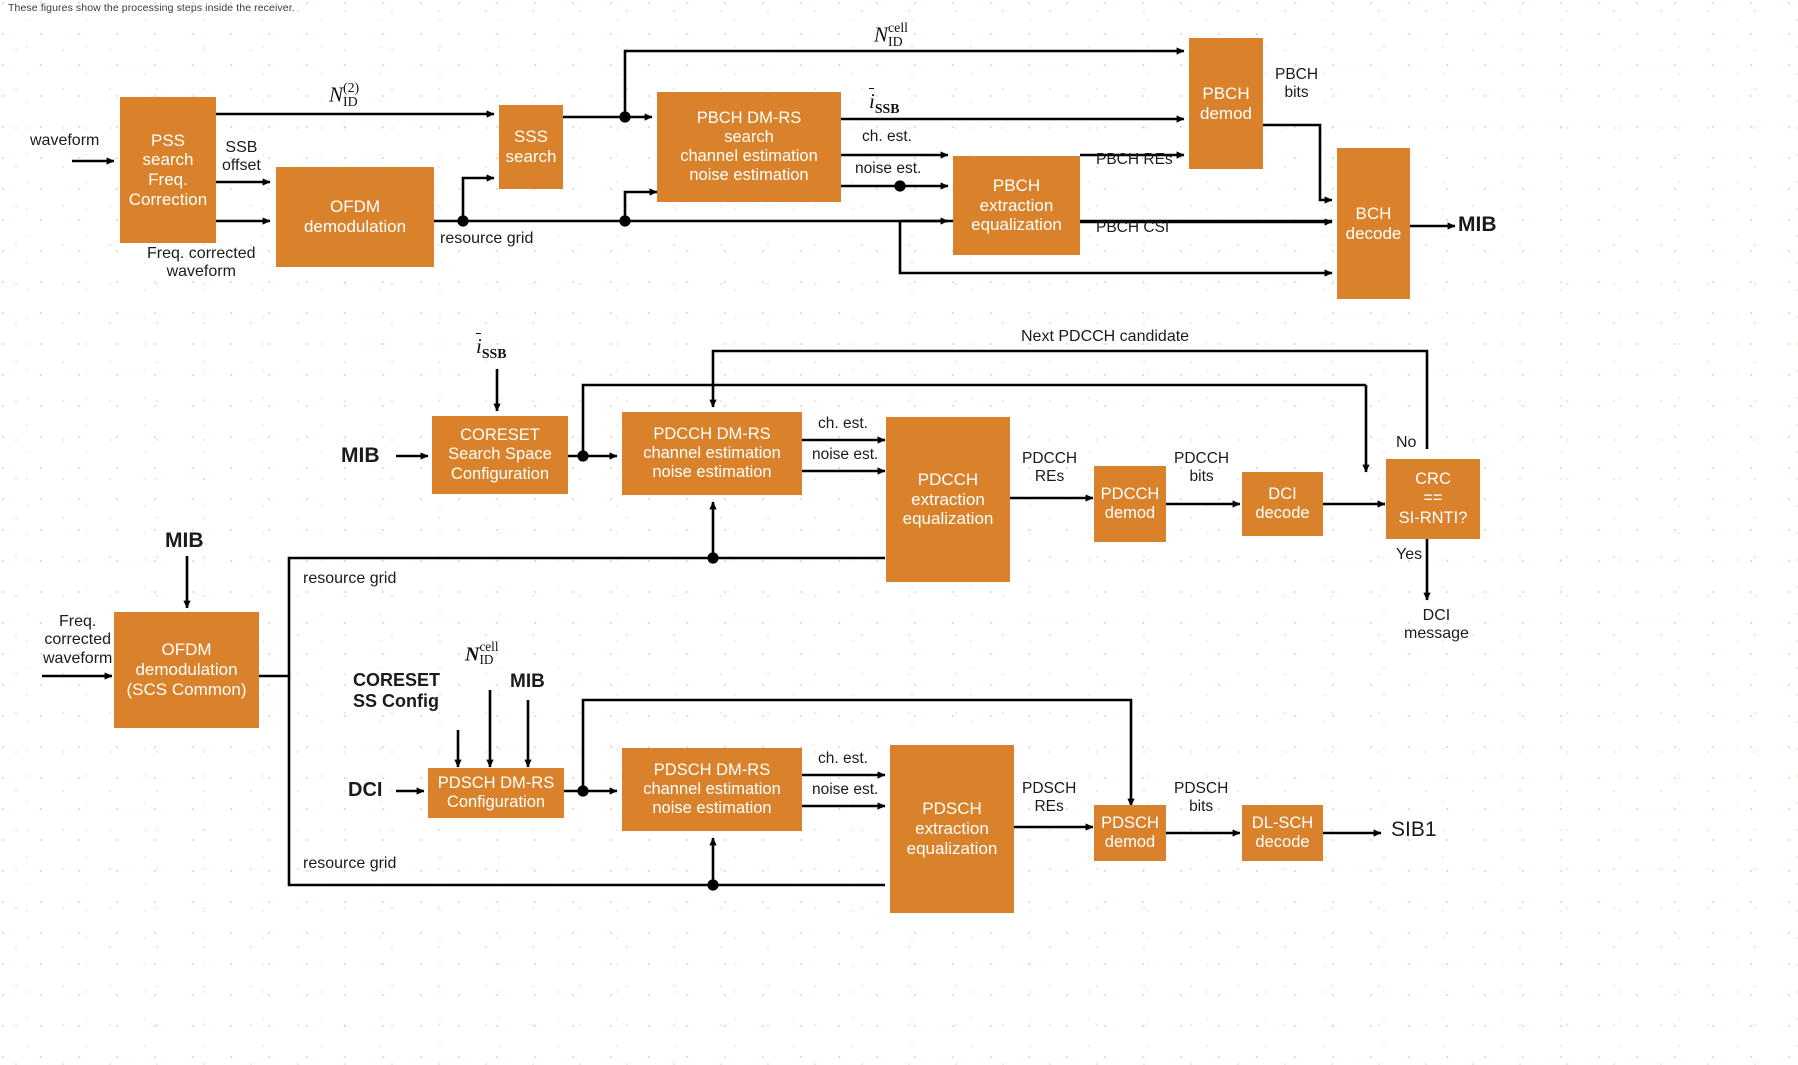 The height and width of the screenshot is (1065, 1798). I want to click on block-pdsch-demod-label: PDSCH demod, so click(1130, 832).